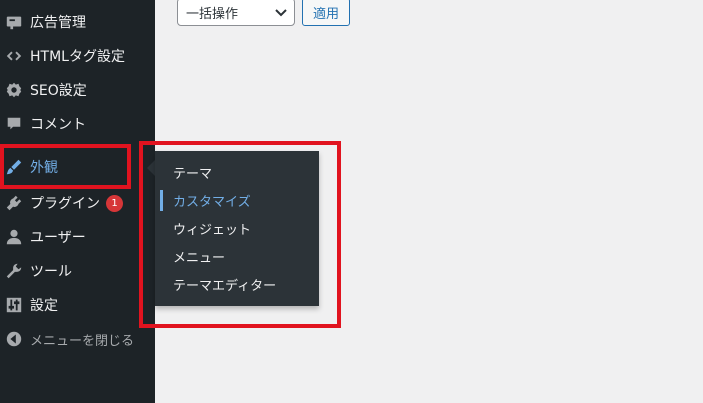  Describe the element at coordinates (14, 271) in the screenshot. I see `wrench-icon` at that location.